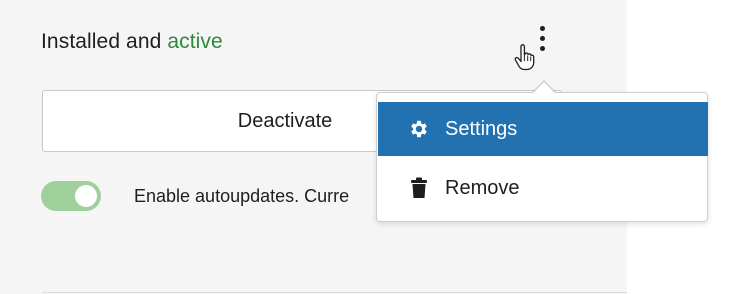  I want to click on status-prefix: Installed and, so click(101, 41).